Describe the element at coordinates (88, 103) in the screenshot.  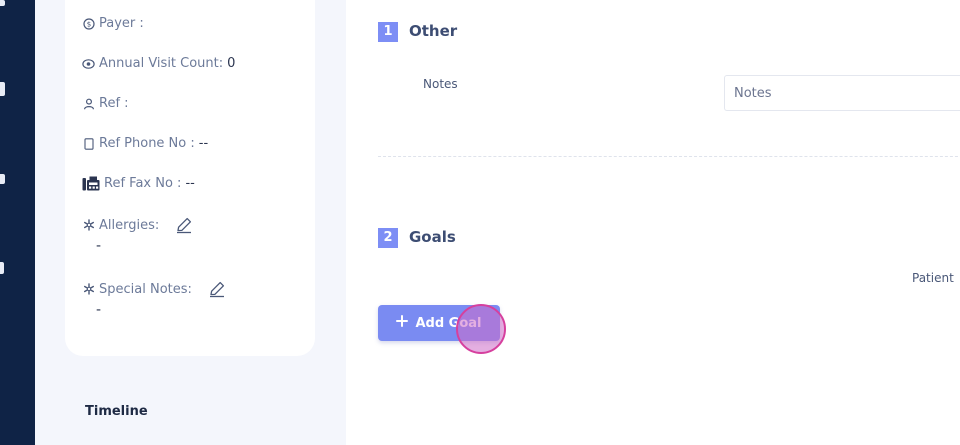
I see `person-icon` at that location.